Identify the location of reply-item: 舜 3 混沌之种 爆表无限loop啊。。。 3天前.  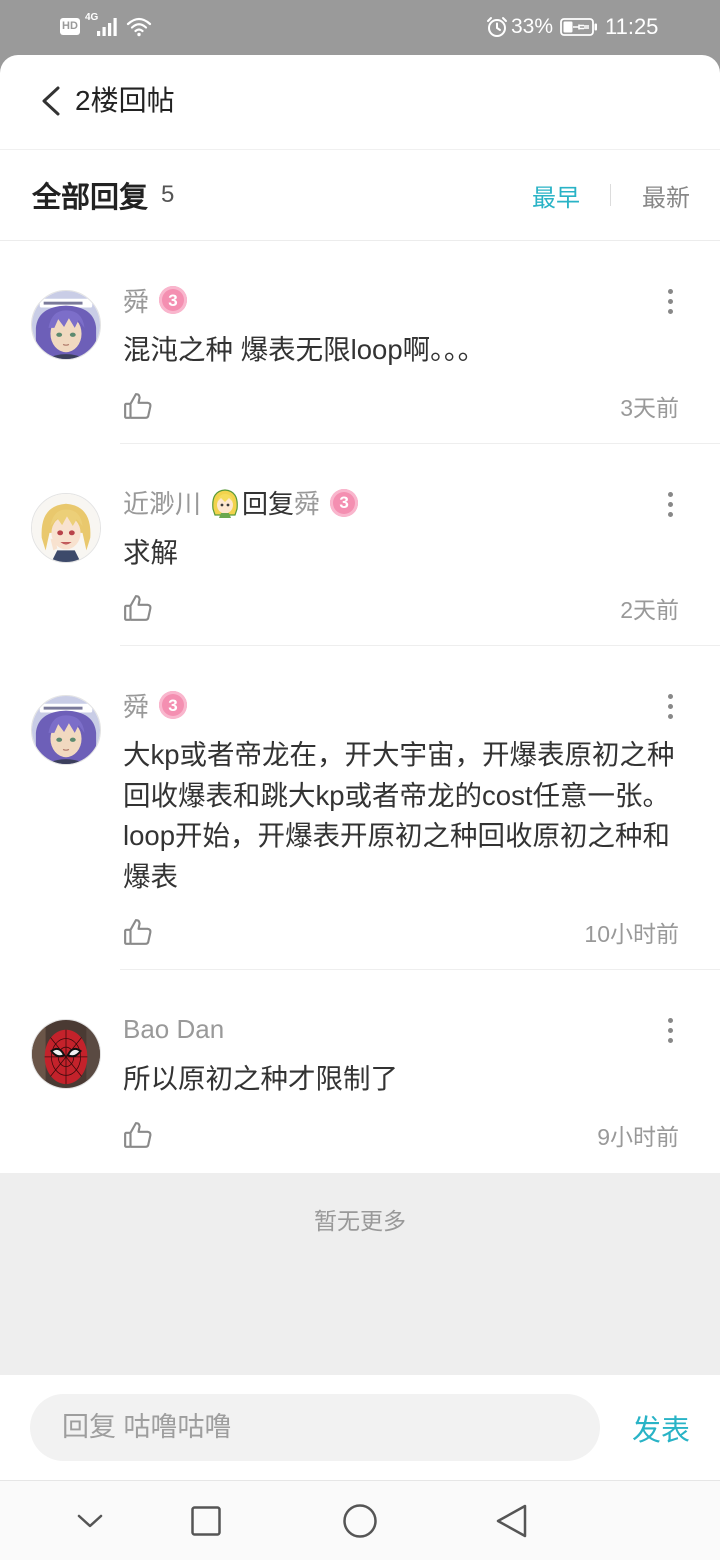
(360, 342).